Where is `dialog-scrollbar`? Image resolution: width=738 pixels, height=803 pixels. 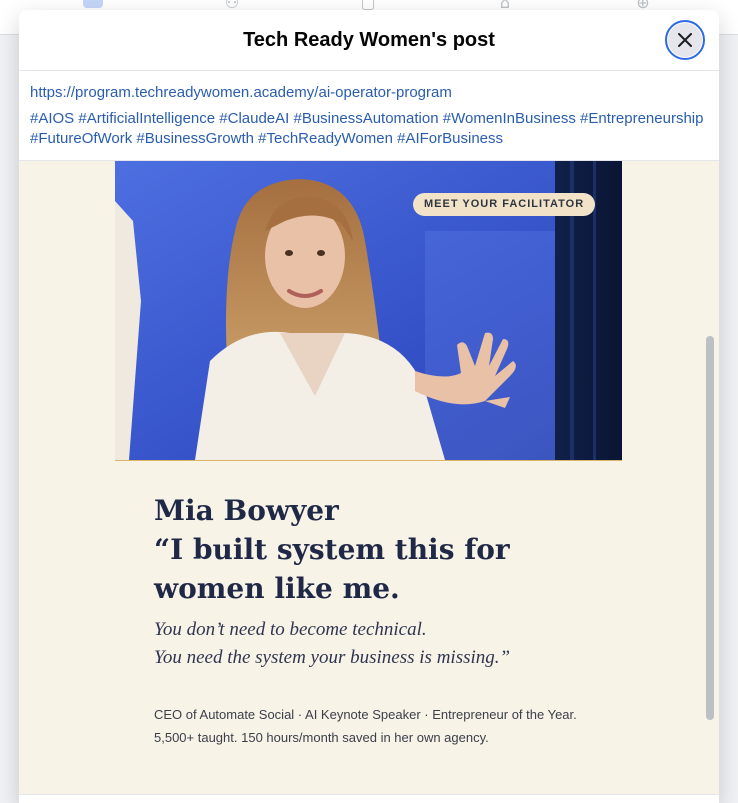 dialog-scrollbar is located at coordinates (710, 528).